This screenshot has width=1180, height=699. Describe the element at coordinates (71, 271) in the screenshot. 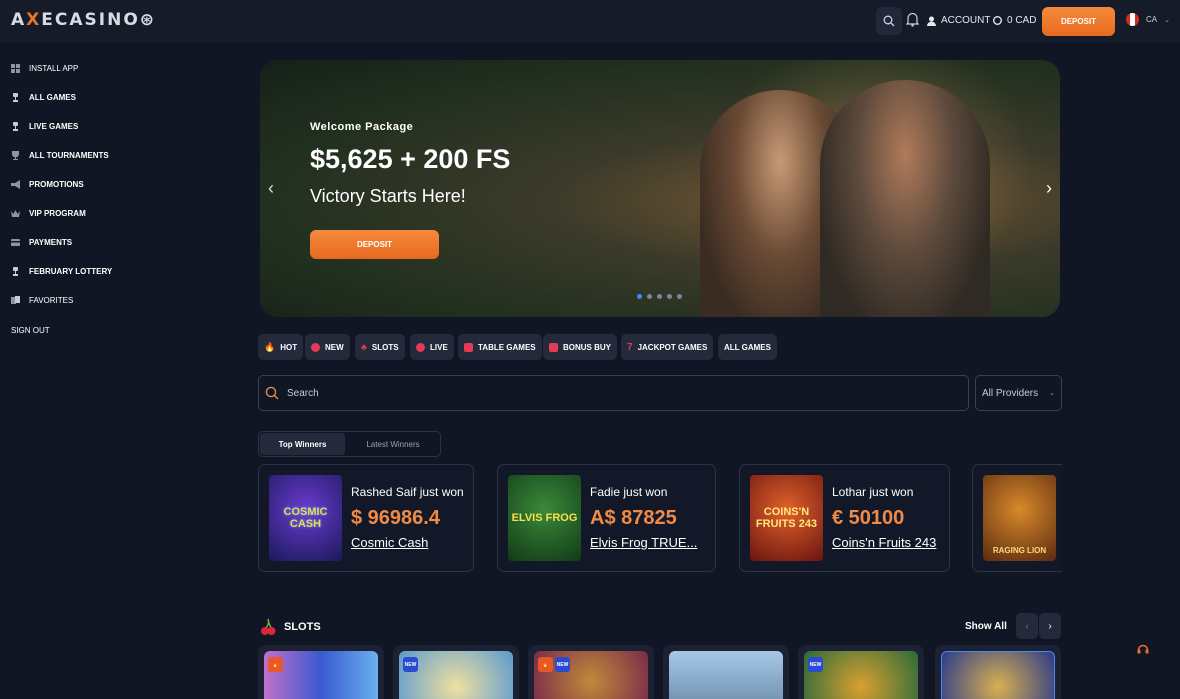

I see `sidebar-item-label: FEBRUARY LOTTERY` at that location.